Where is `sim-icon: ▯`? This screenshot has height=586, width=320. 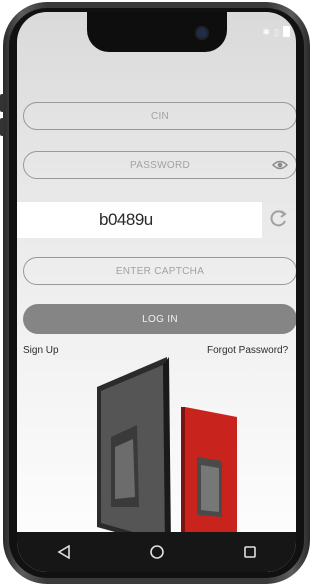
sim-icon: ▯ is located at coordinates (276, 31).